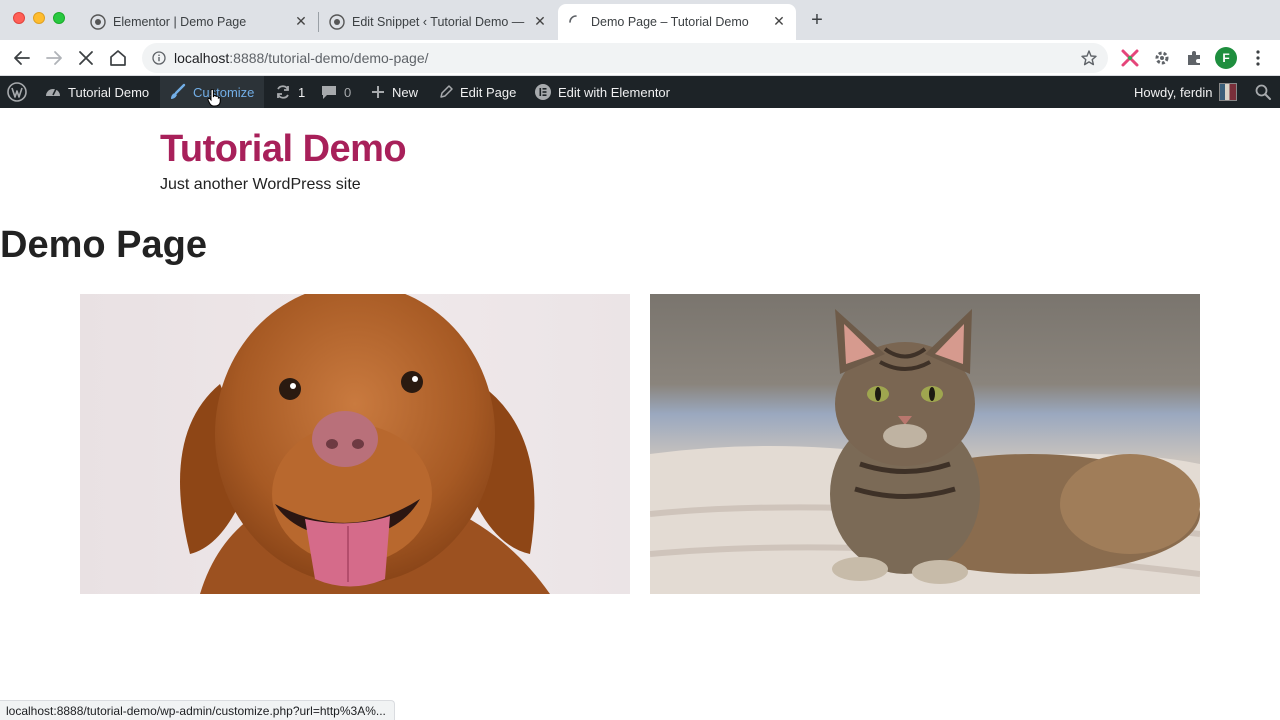  Describe the element at coordinates (86, 58) in the screenshot. I see `stop-loading-icon` at that location.